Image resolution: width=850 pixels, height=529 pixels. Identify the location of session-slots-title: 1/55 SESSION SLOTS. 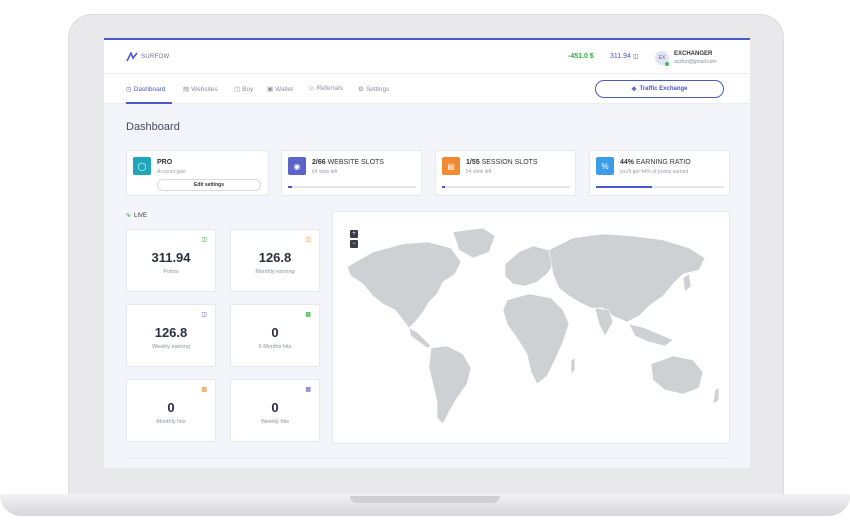
(502, 162).